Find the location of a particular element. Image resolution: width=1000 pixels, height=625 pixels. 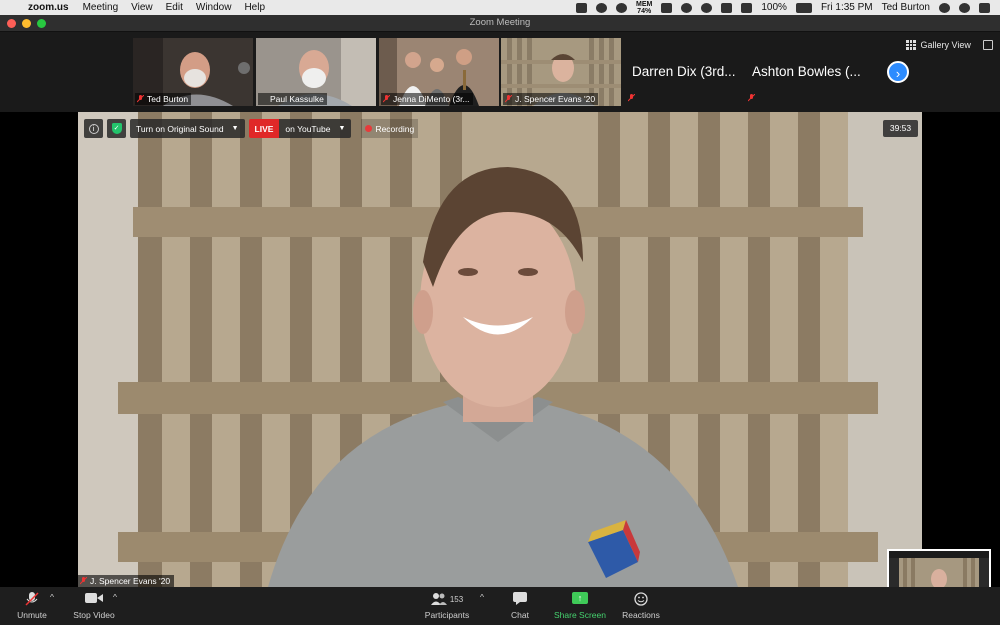

siri-icon is located at coordinates (964, 7).